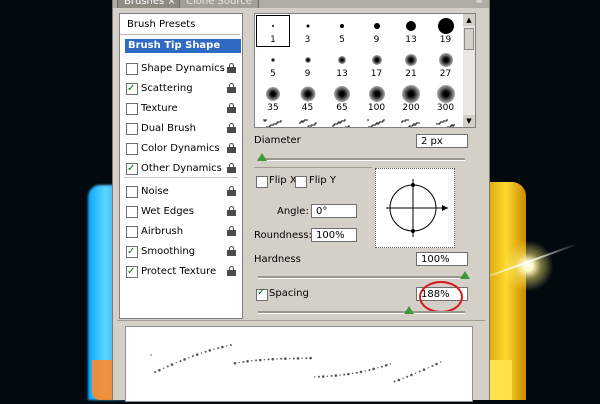 Image resolution: width=600 pixels, height=404 pixels. I want to click on hardness-slider-thumb, so click(465, 275).